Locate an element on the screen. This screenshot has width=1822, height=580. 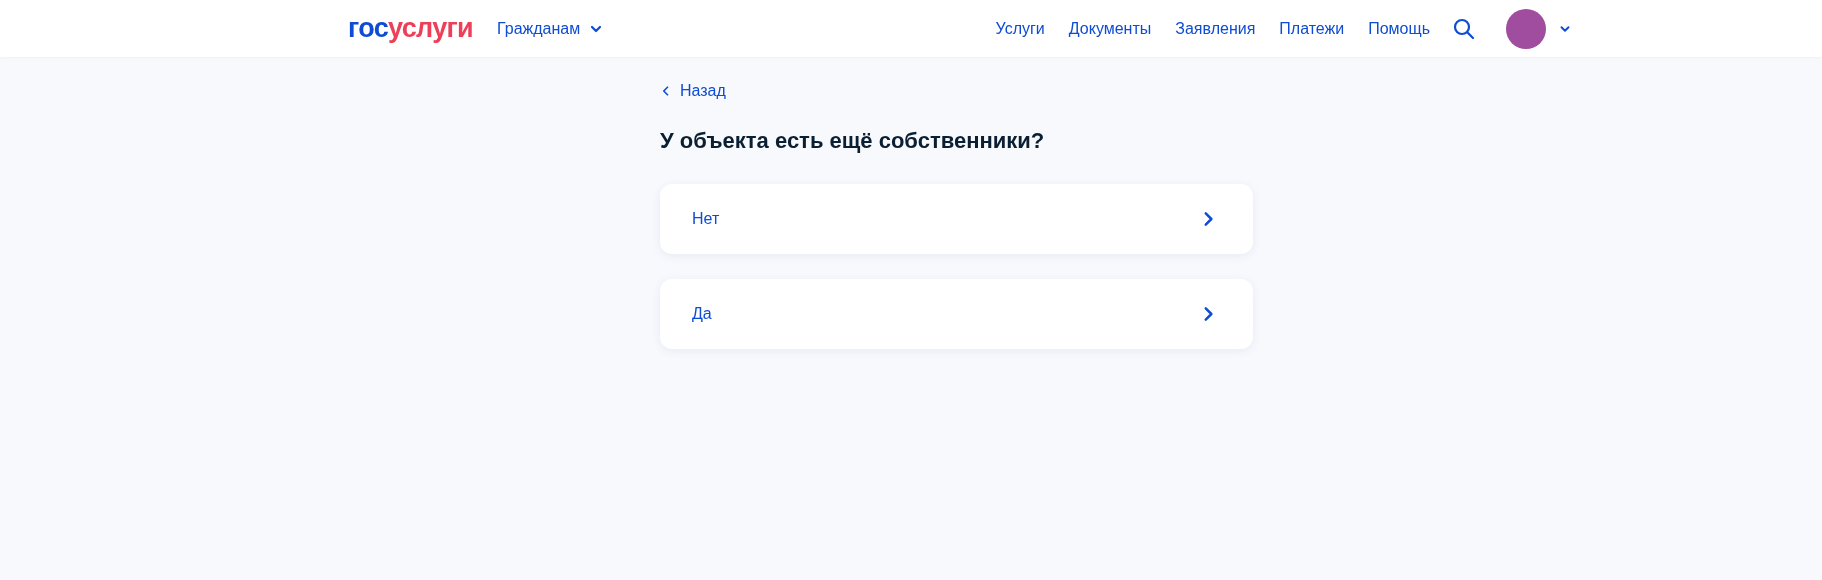
nav-link: Документы is located at coordinates (1110, 28).